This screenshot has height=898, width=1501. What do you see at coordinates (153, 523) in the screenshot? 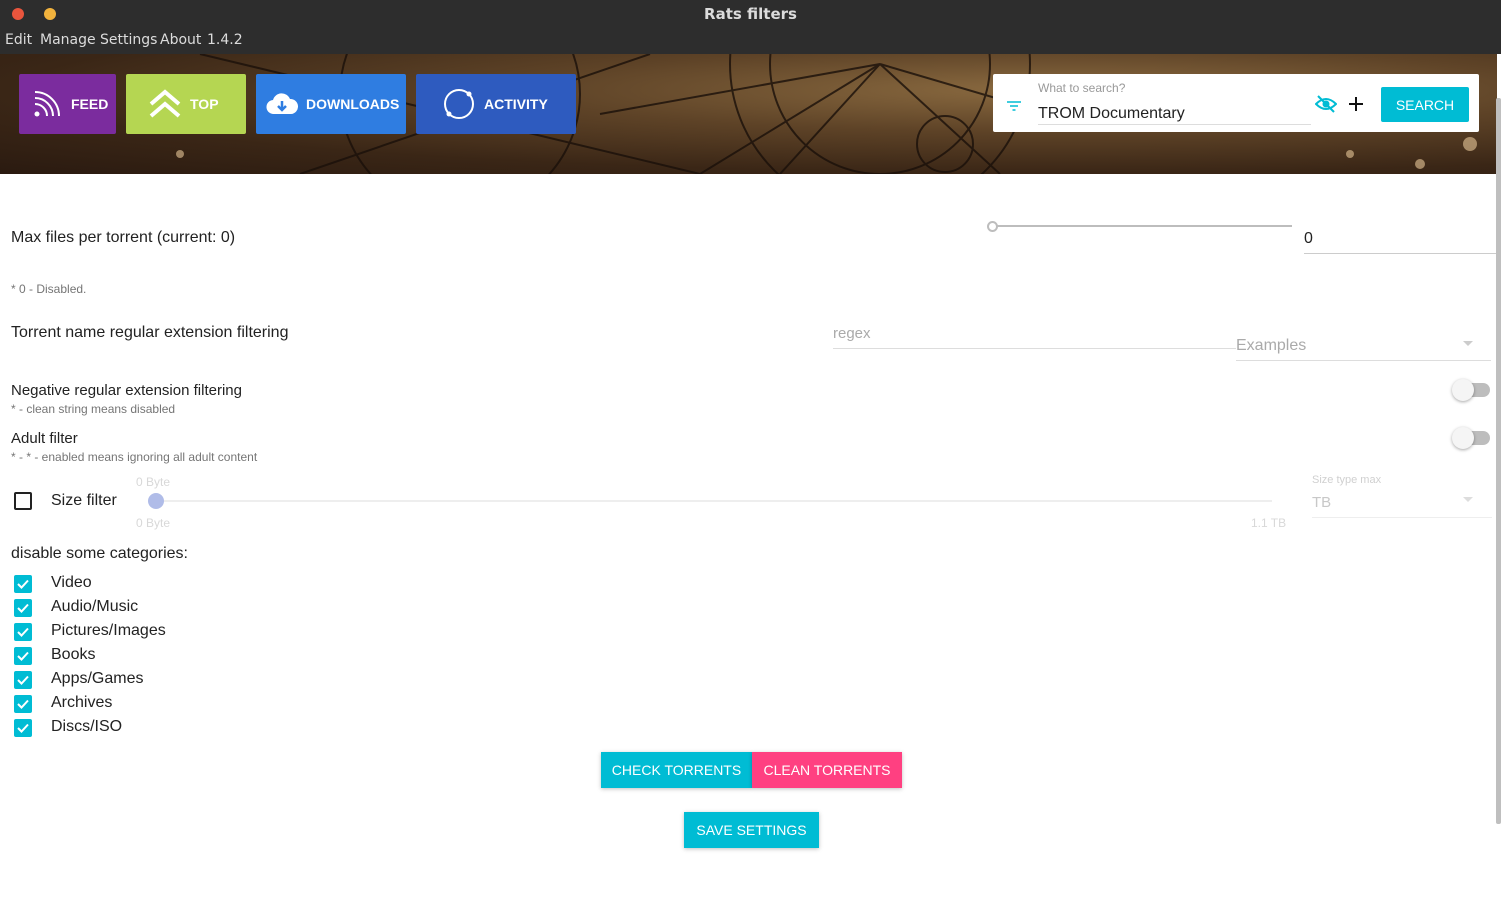
I see `size-min-value-bottom: 0 Byte` at bounding box center [153, 523].